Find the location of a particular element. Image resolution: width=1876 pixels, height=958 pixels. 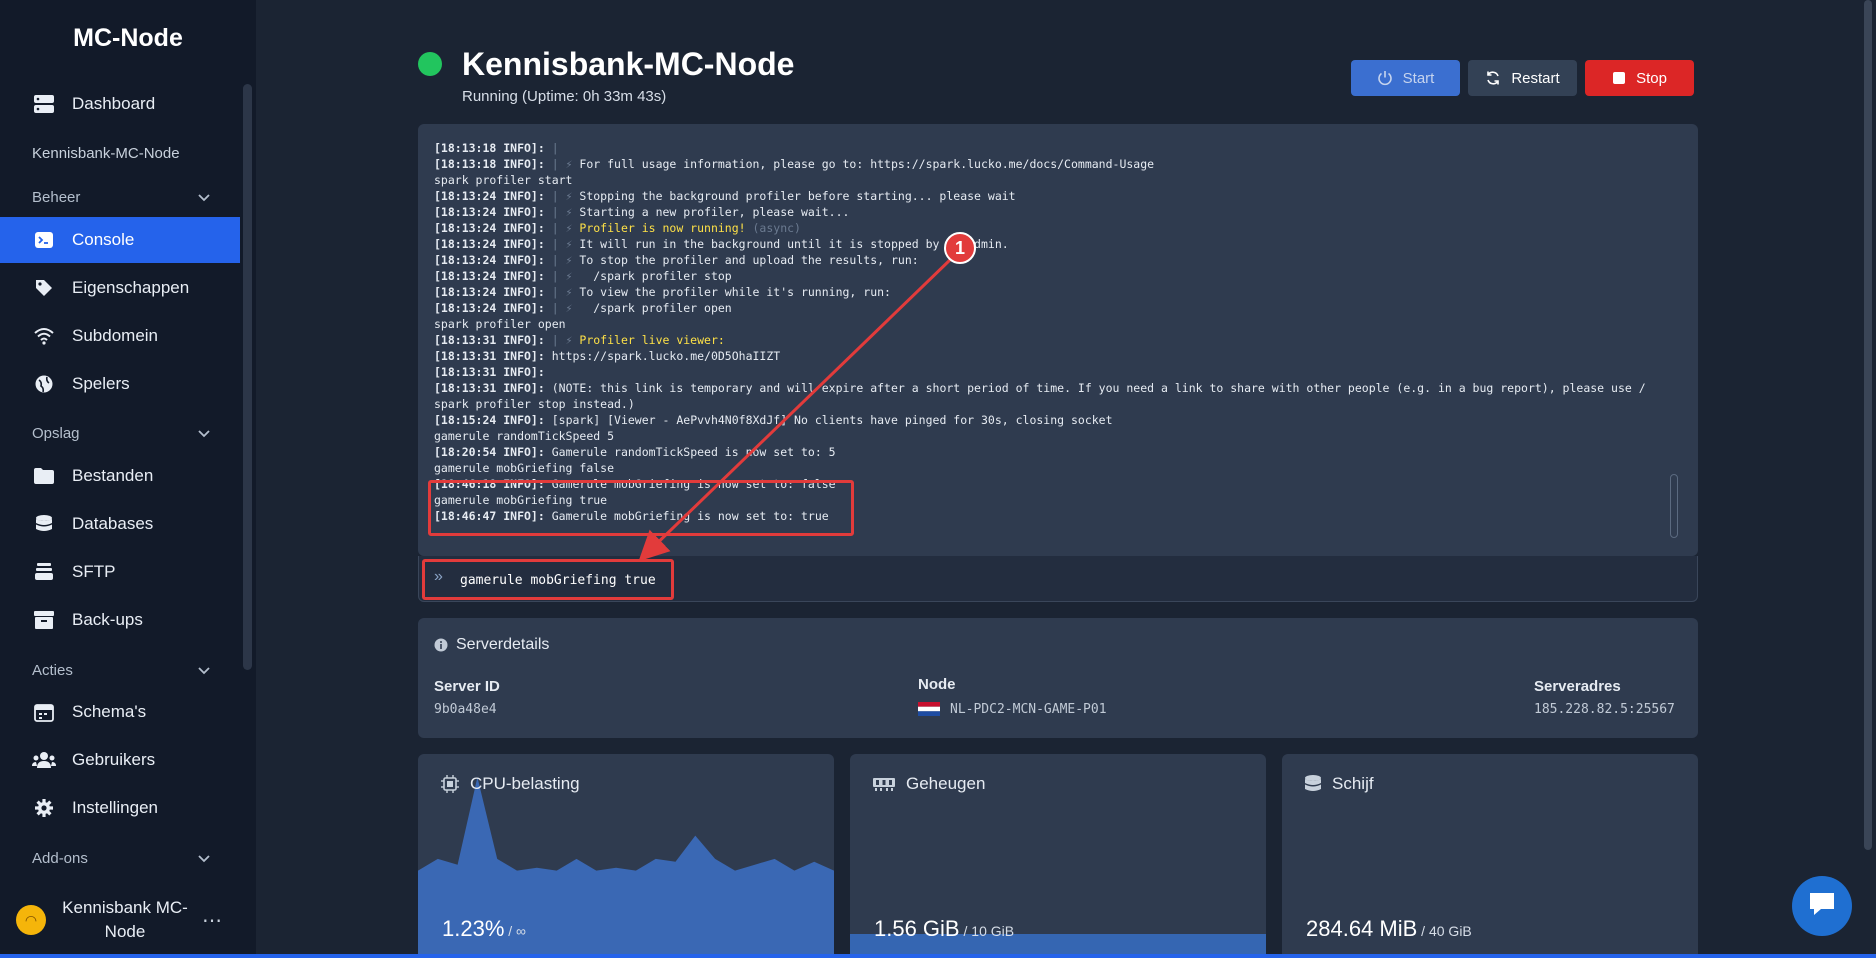

section-addons: Add-ons is located at coordinates (121, 858).